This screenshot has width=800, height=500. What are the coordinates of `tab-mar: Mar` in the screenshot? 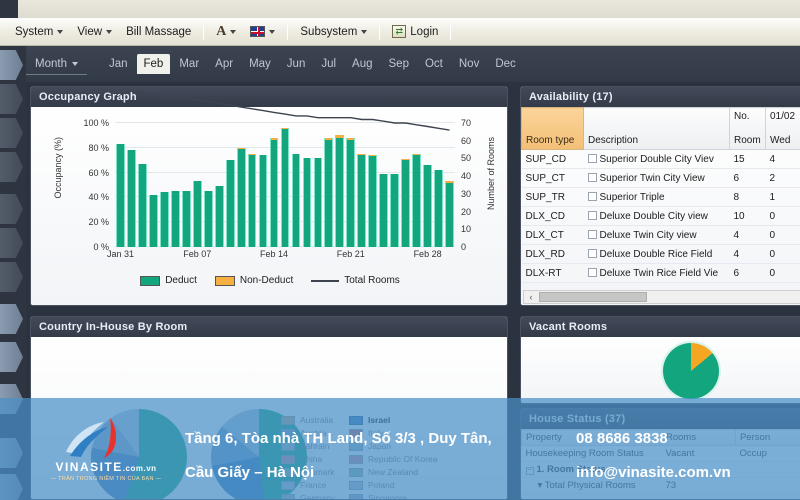 It's located at (189, 64).